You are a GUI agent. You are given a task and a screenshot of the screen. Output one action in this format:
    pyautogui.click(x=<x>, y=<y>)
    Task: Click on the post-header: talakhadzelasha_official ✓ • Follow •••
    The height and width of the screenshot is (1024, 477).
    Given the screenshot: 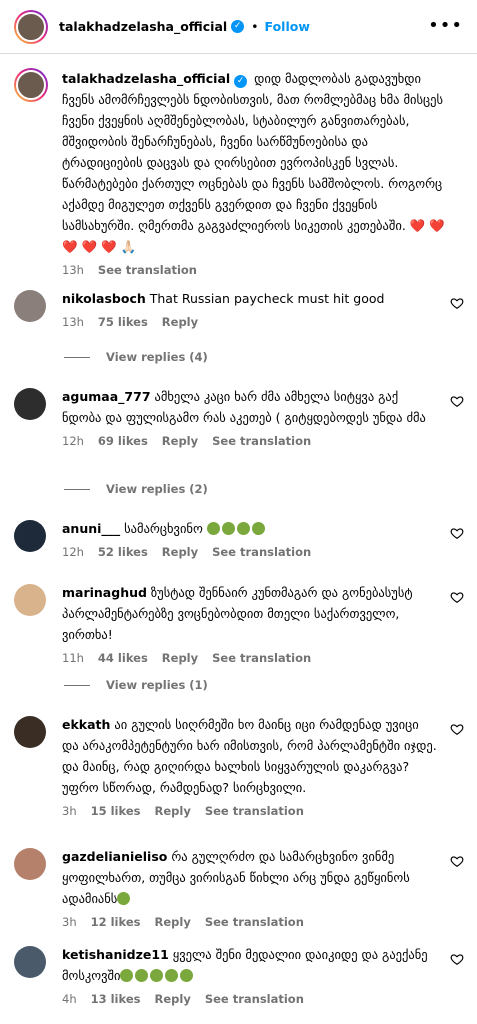 What is the action you would take?
    pyautogui.click(x=238, y=27)
    